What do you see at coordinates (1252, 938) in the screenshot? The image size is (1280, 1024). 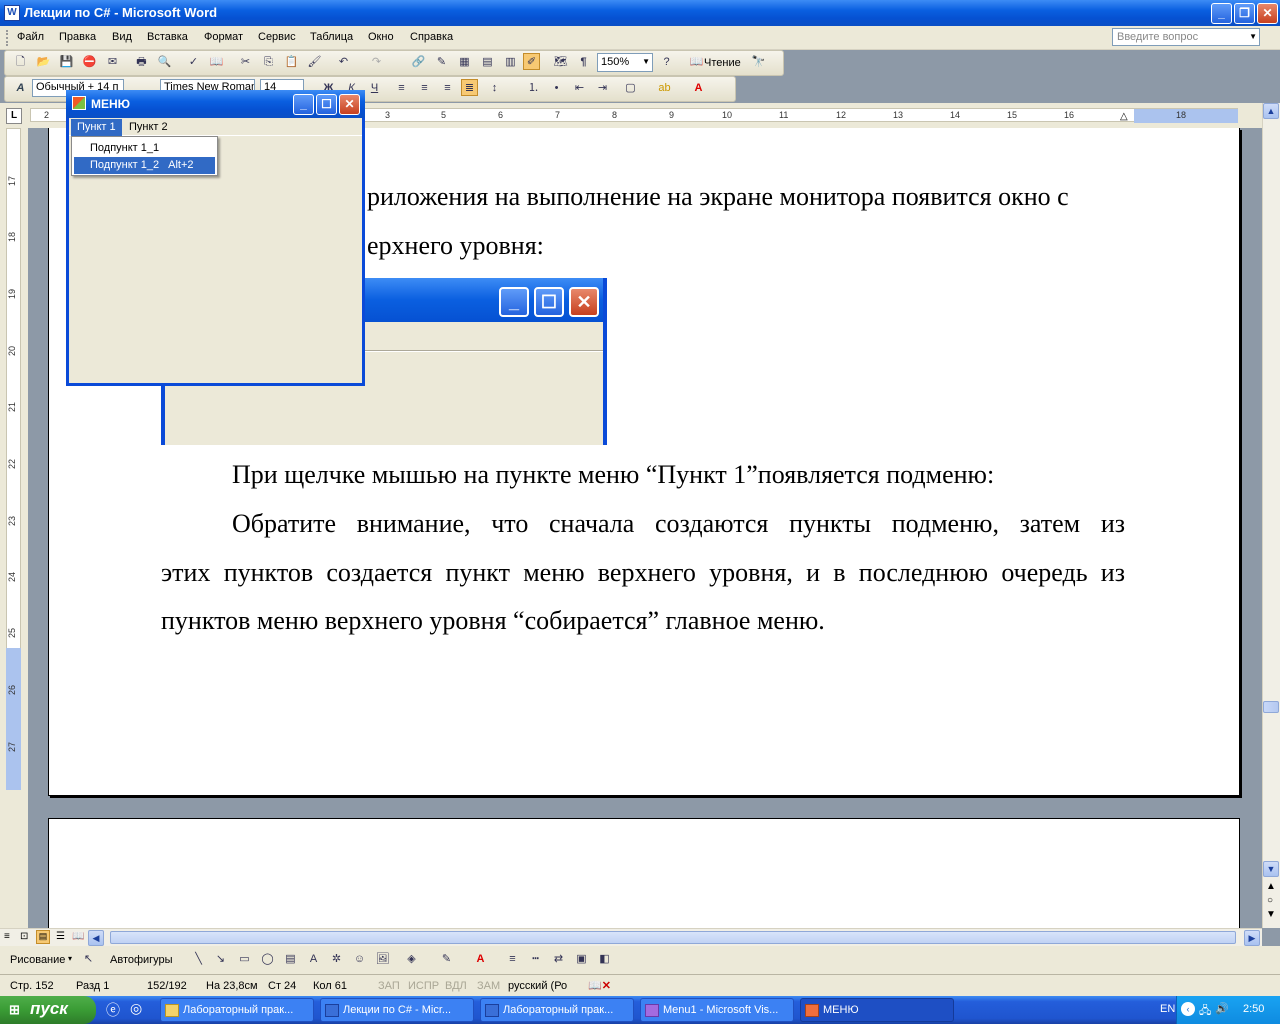 I see `scroll-right-icon: ▶` at bounding box center [1252, 938].